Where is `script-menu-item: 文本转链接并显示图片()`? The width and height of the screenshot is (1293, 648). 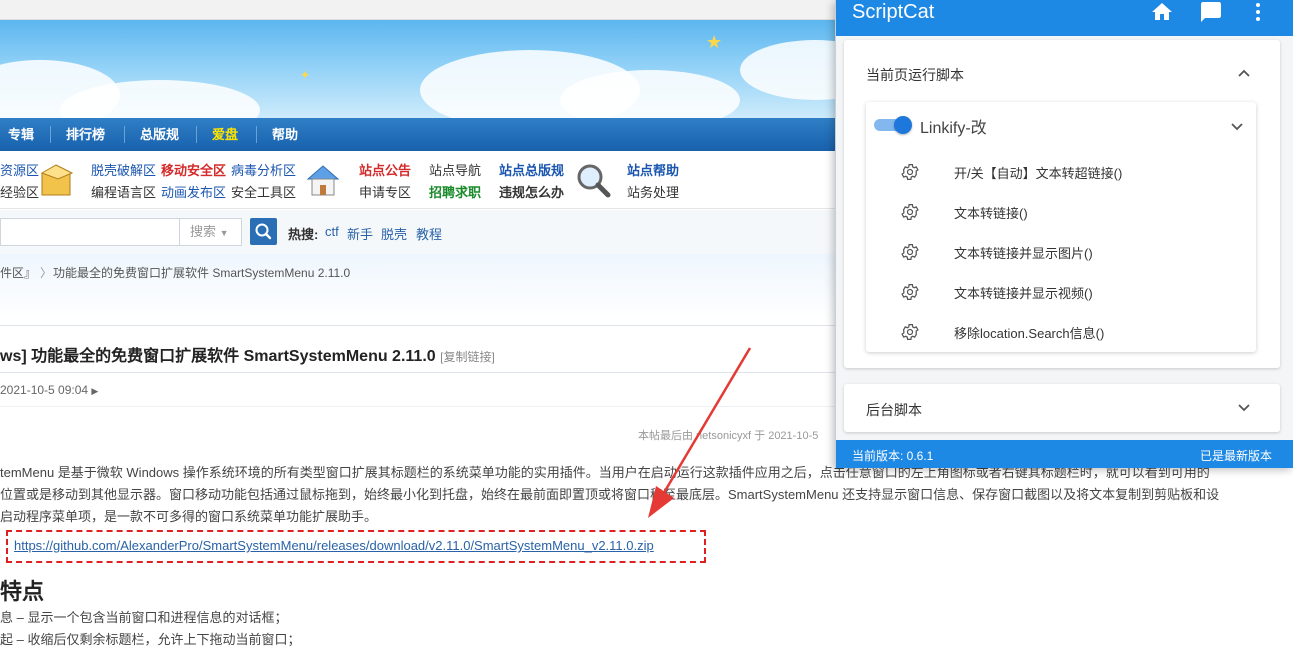
script-menu-item: 文本转链接并显示图片() is located at coordinates (1061, 252).